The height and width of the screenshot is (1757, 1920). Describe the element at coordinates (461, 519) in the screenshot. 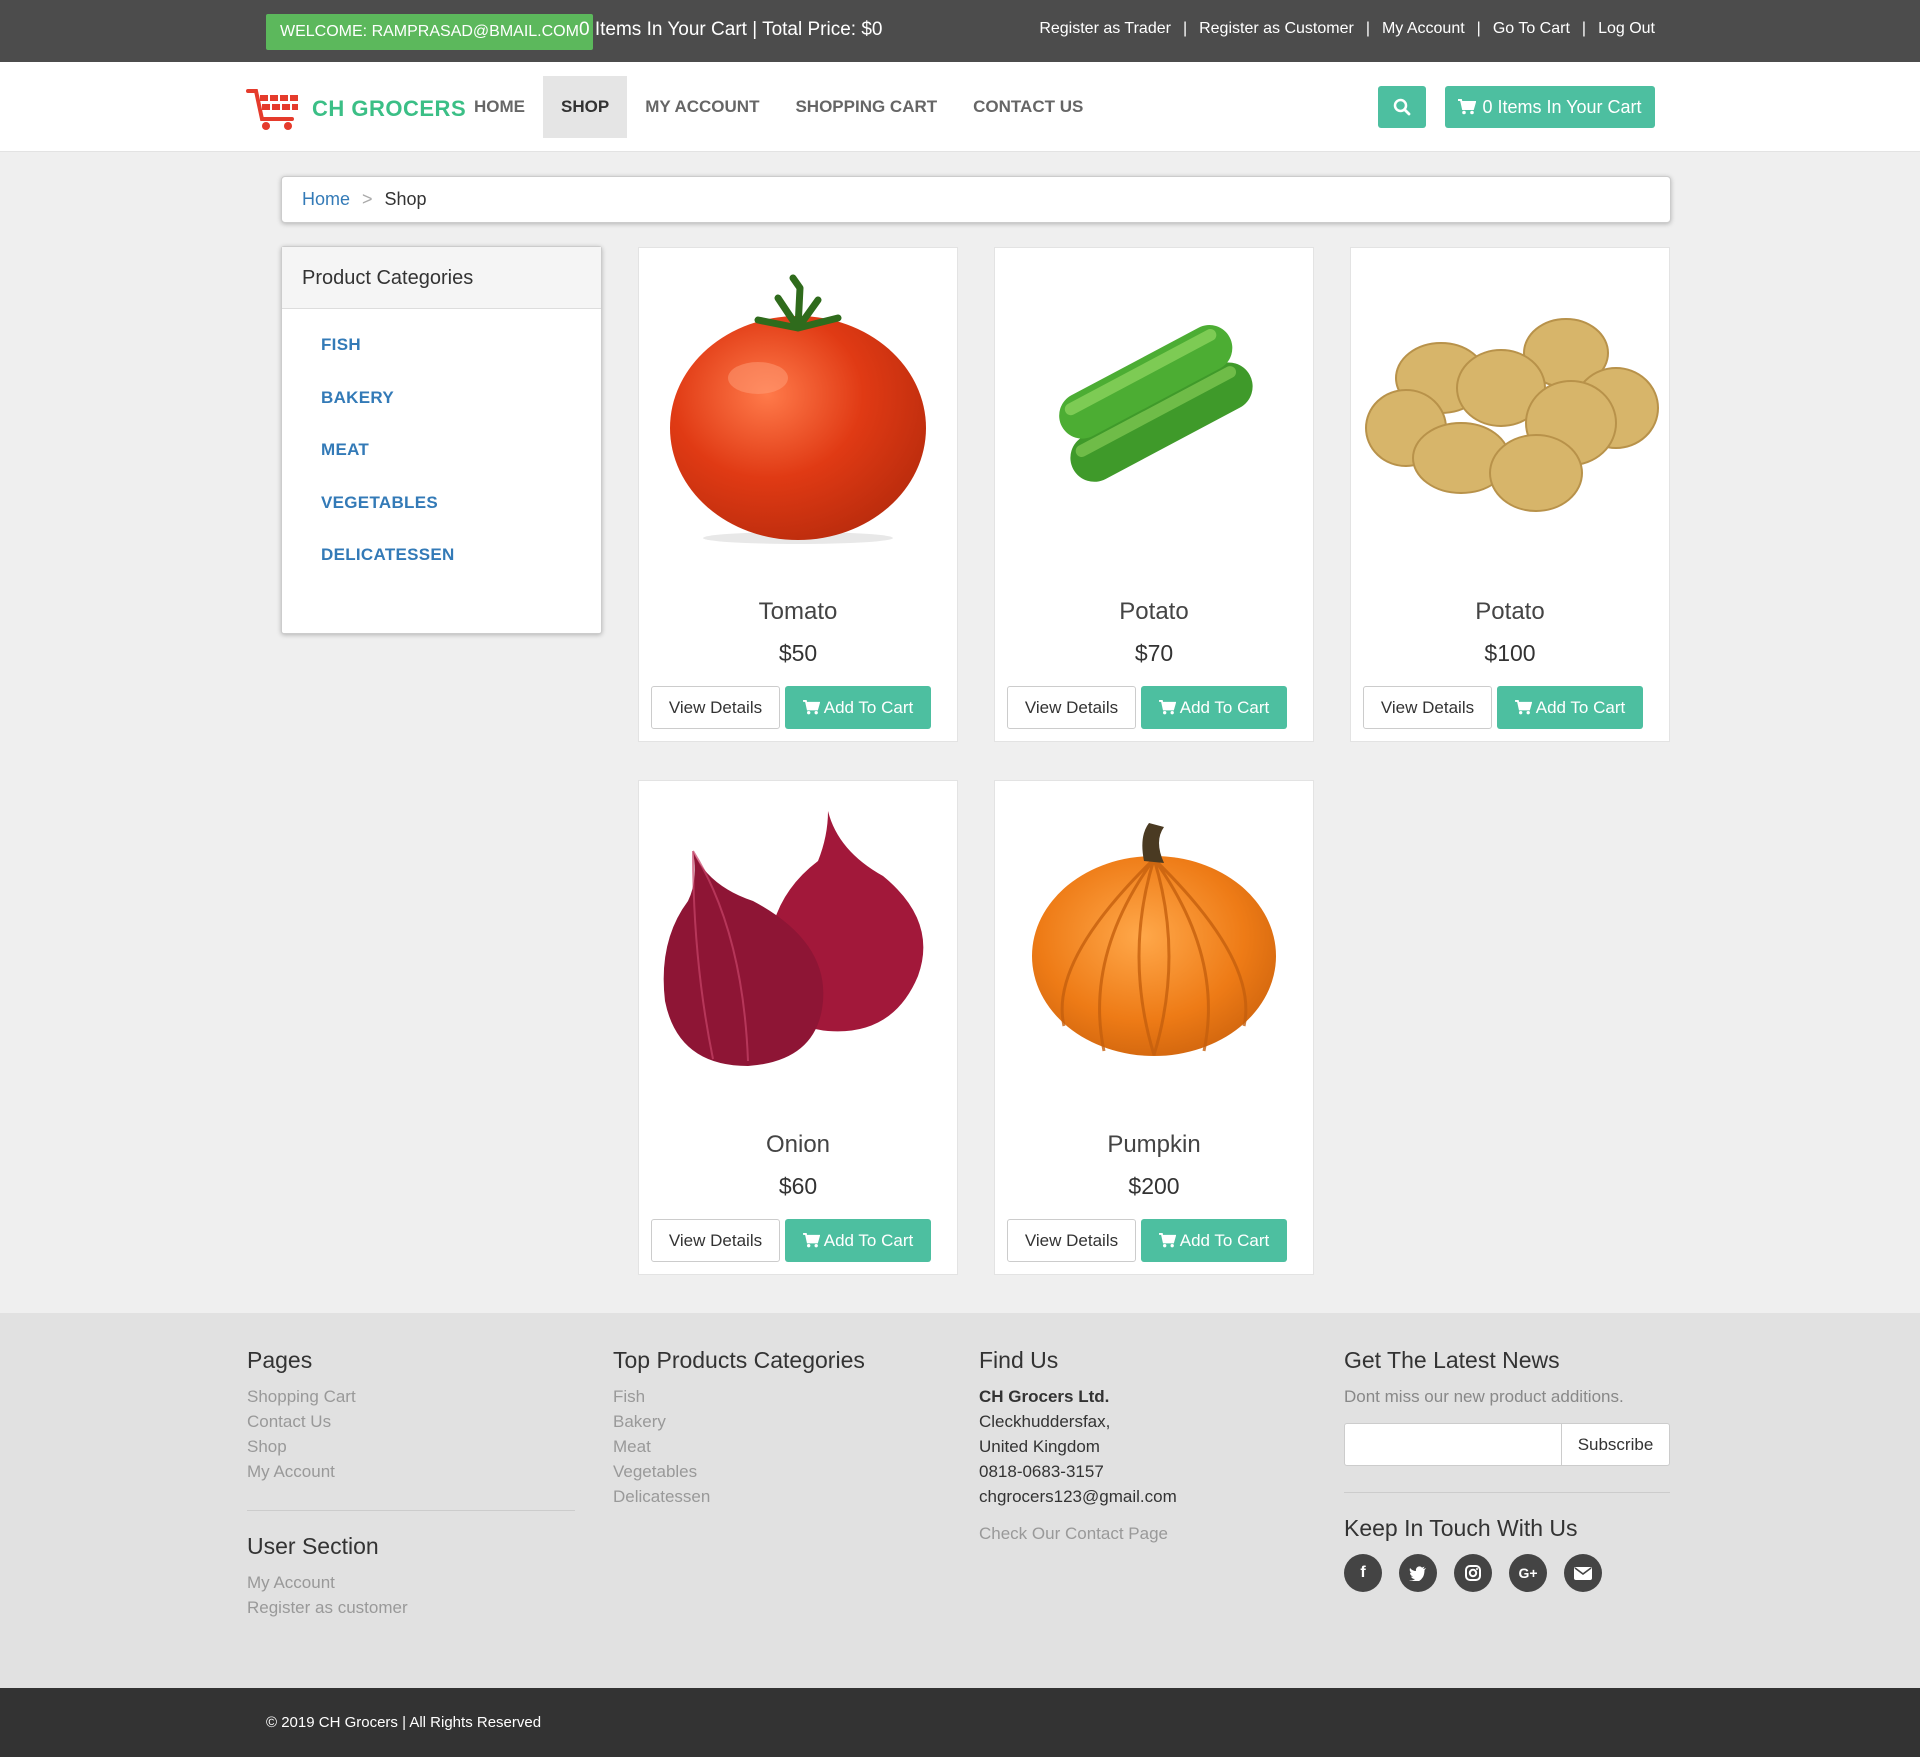

I see `list-item: VEGETABLES` at that location.